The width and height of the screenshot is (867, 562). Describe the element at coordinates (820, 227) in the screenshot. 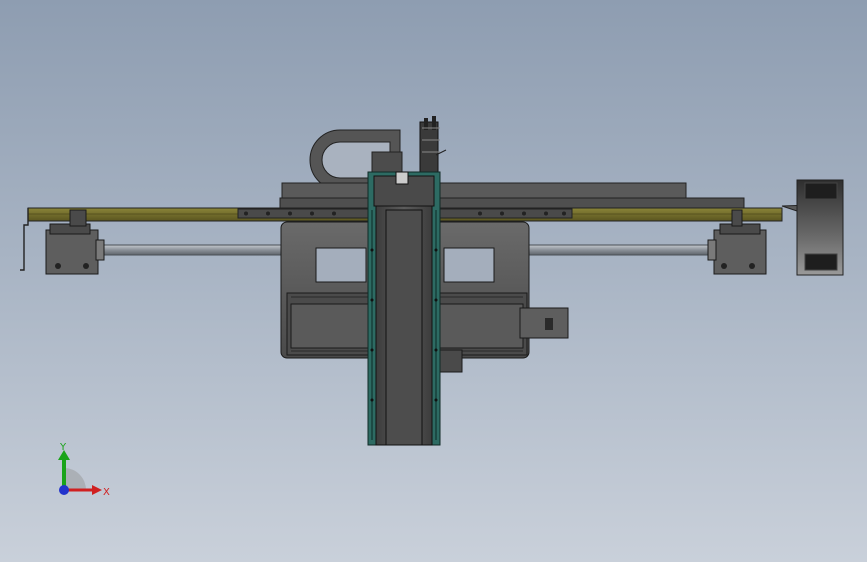

I see `right-enclosure` at that location.